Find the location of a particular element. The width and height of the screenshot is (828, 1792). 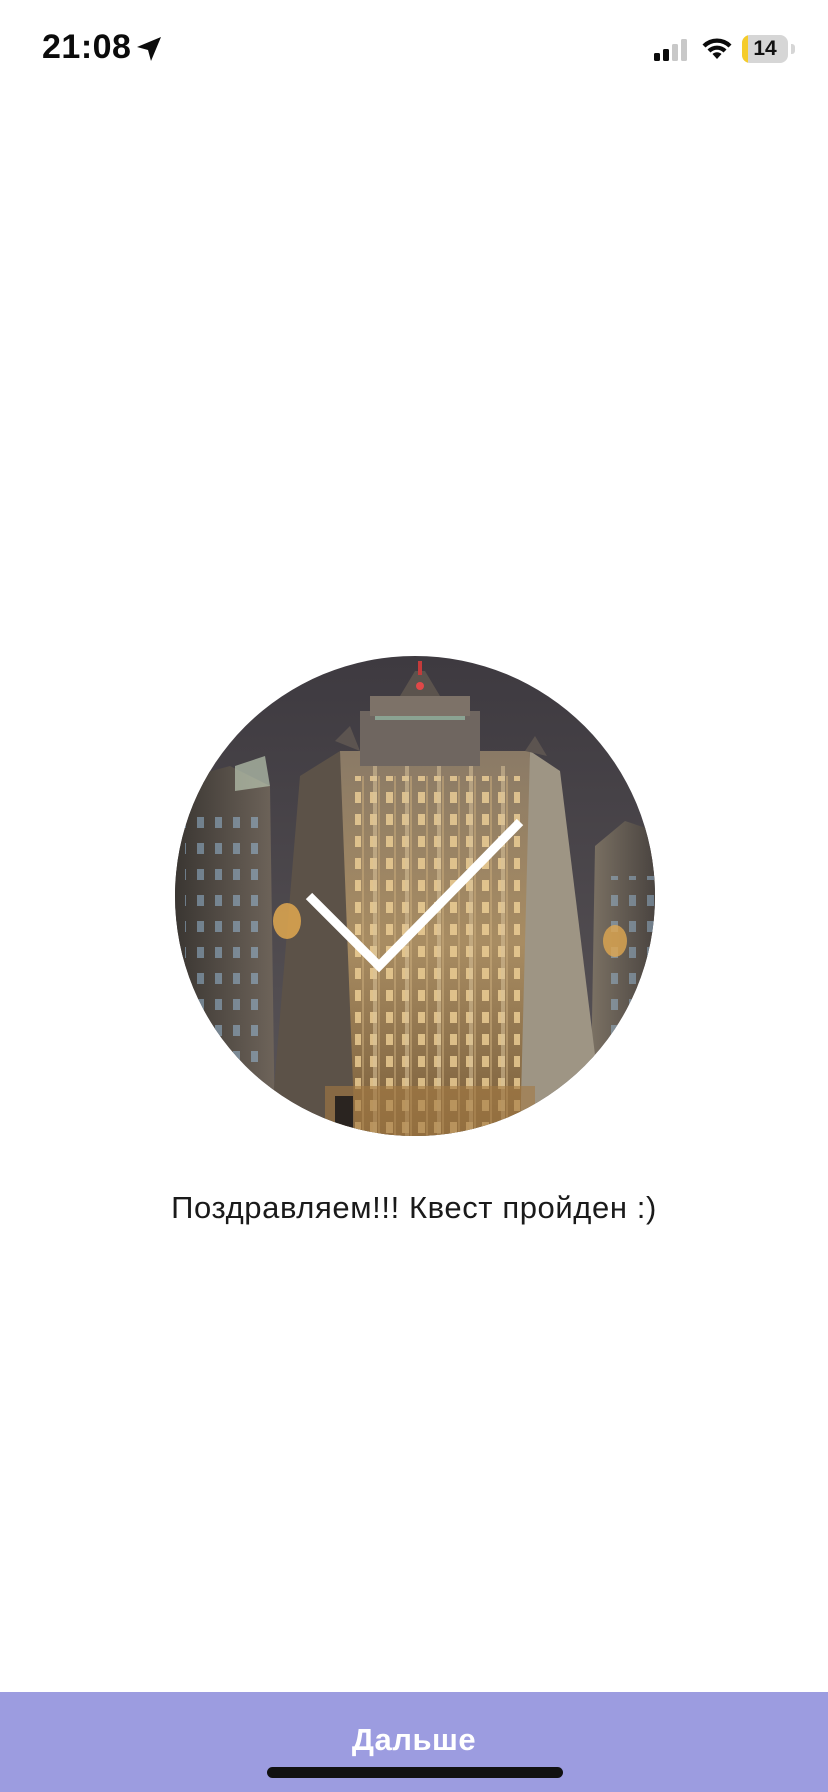

home-indicator is located at coordinates (415, 1772).